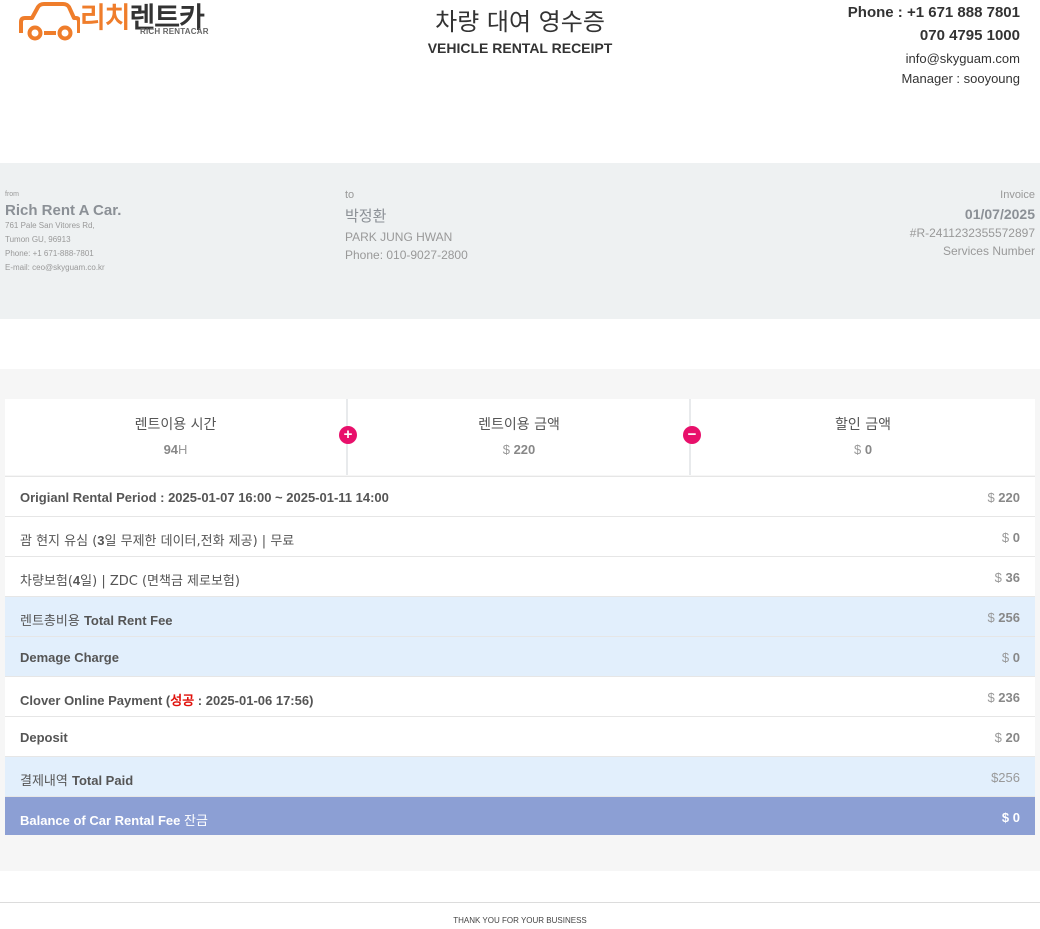  What do you see at coordinates (63, 210) in the screenshot?
I see `from-company-name: Rich Rent A Car.` at bounding box center [63, 210].